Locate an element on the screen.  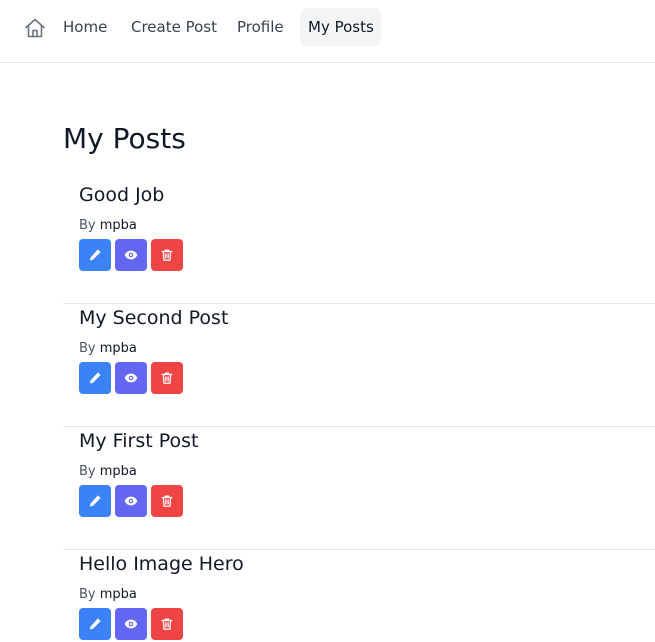
post-item: Hello Image Hero By mpba is located at coordinates (359, 596).